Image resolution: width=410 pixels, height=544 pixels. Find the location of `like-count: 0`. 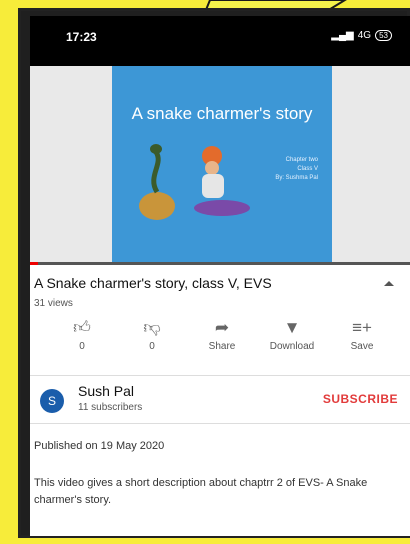

like-count: 0 is located at coordinates (82, 346).